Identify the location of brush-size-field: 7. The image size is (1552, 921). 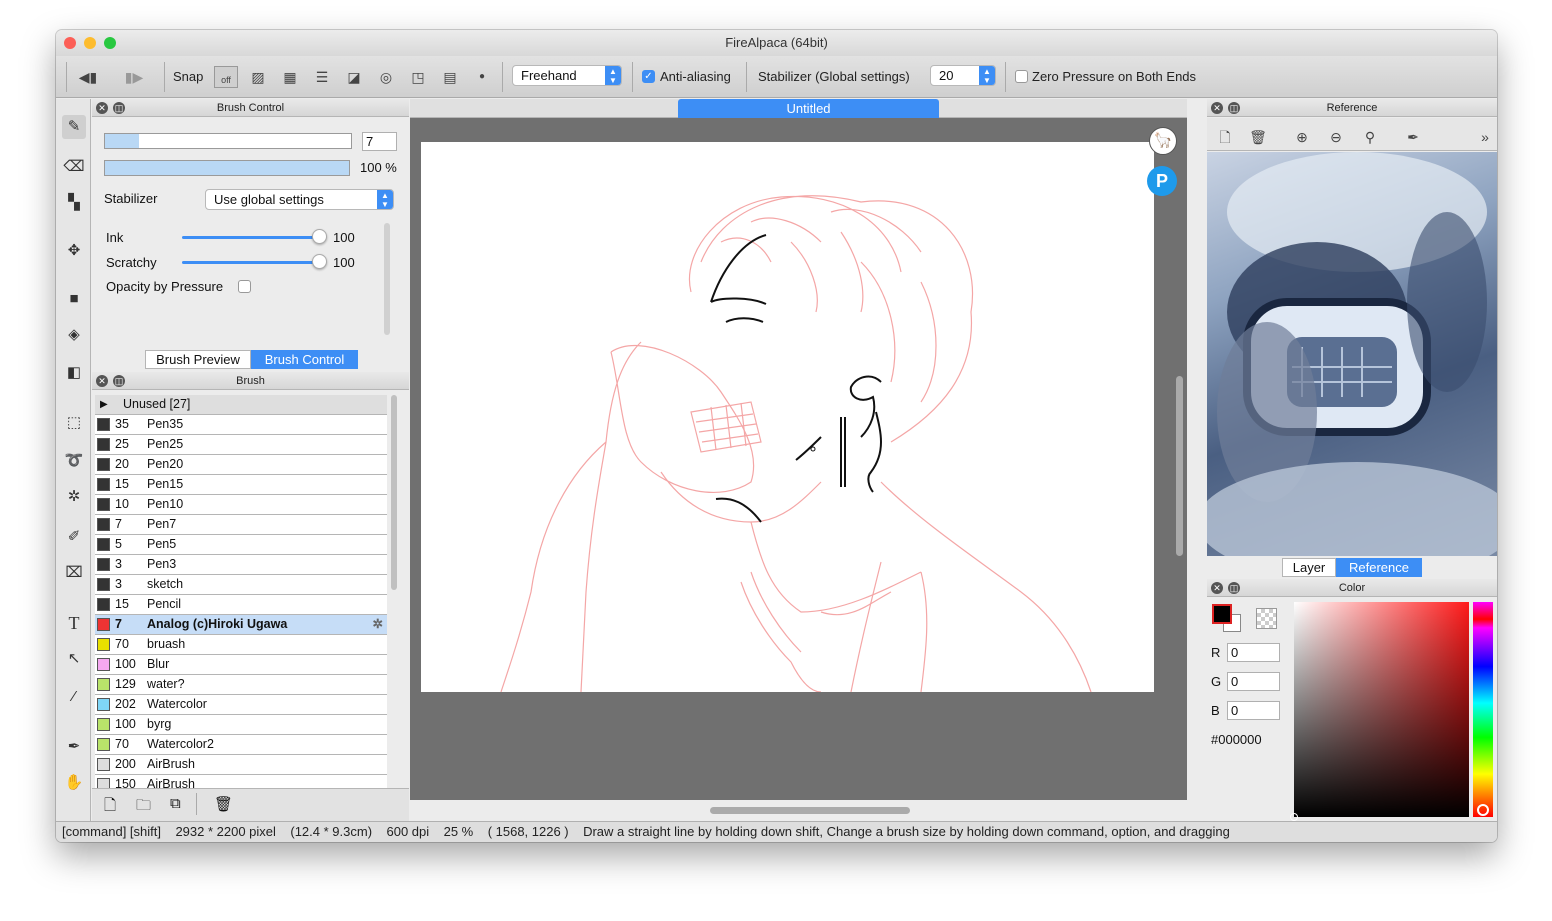
(379, 141).